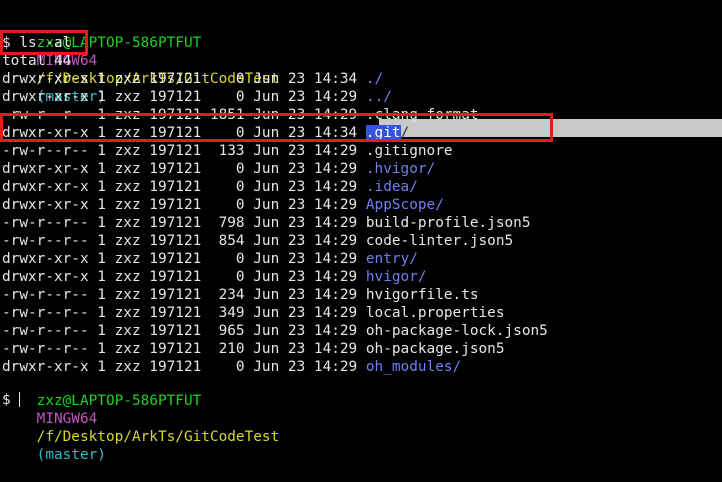 This screenshot has width=722, height=482. I want to click on input-prompt: $, so click(6, 400).